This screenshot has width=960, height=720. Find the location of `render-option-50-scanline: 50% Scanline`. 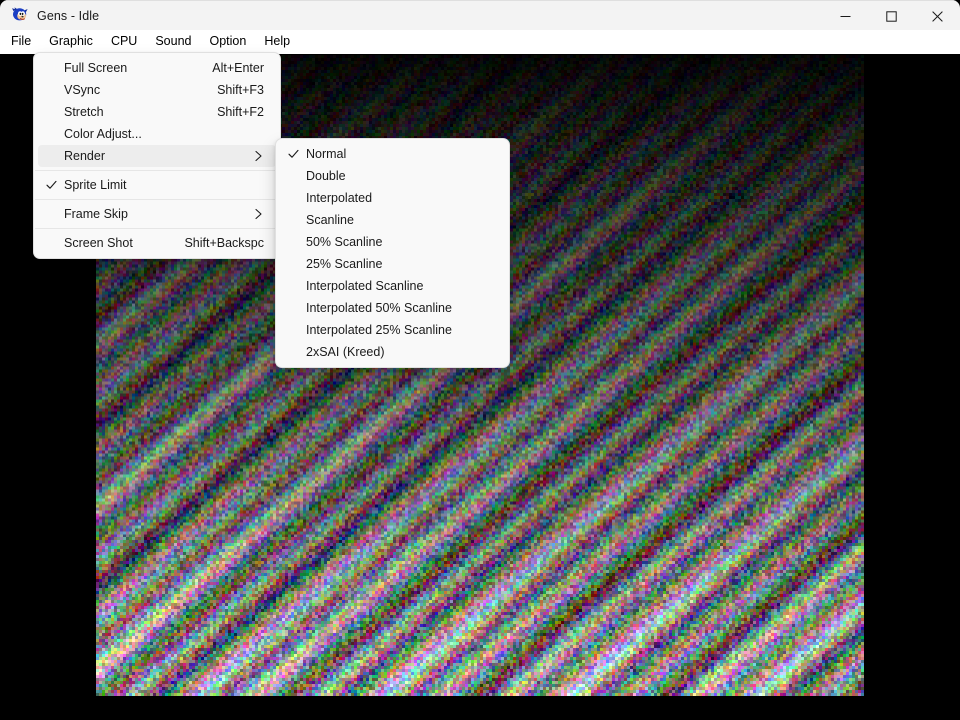

render-option-50-scanline: 50% Scanline is located at coordinates (392, 242).